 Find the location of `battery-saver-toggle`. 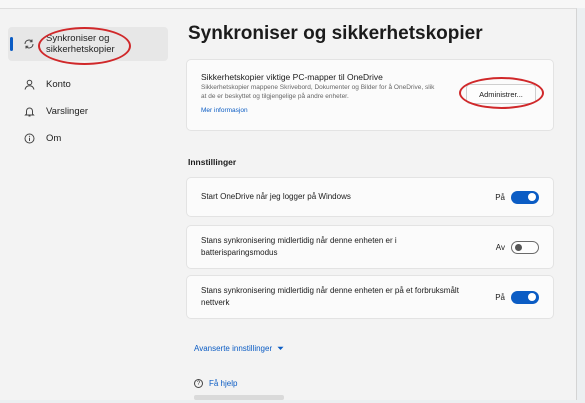

battery-saver-toggle is located at coordinates (525, 247).